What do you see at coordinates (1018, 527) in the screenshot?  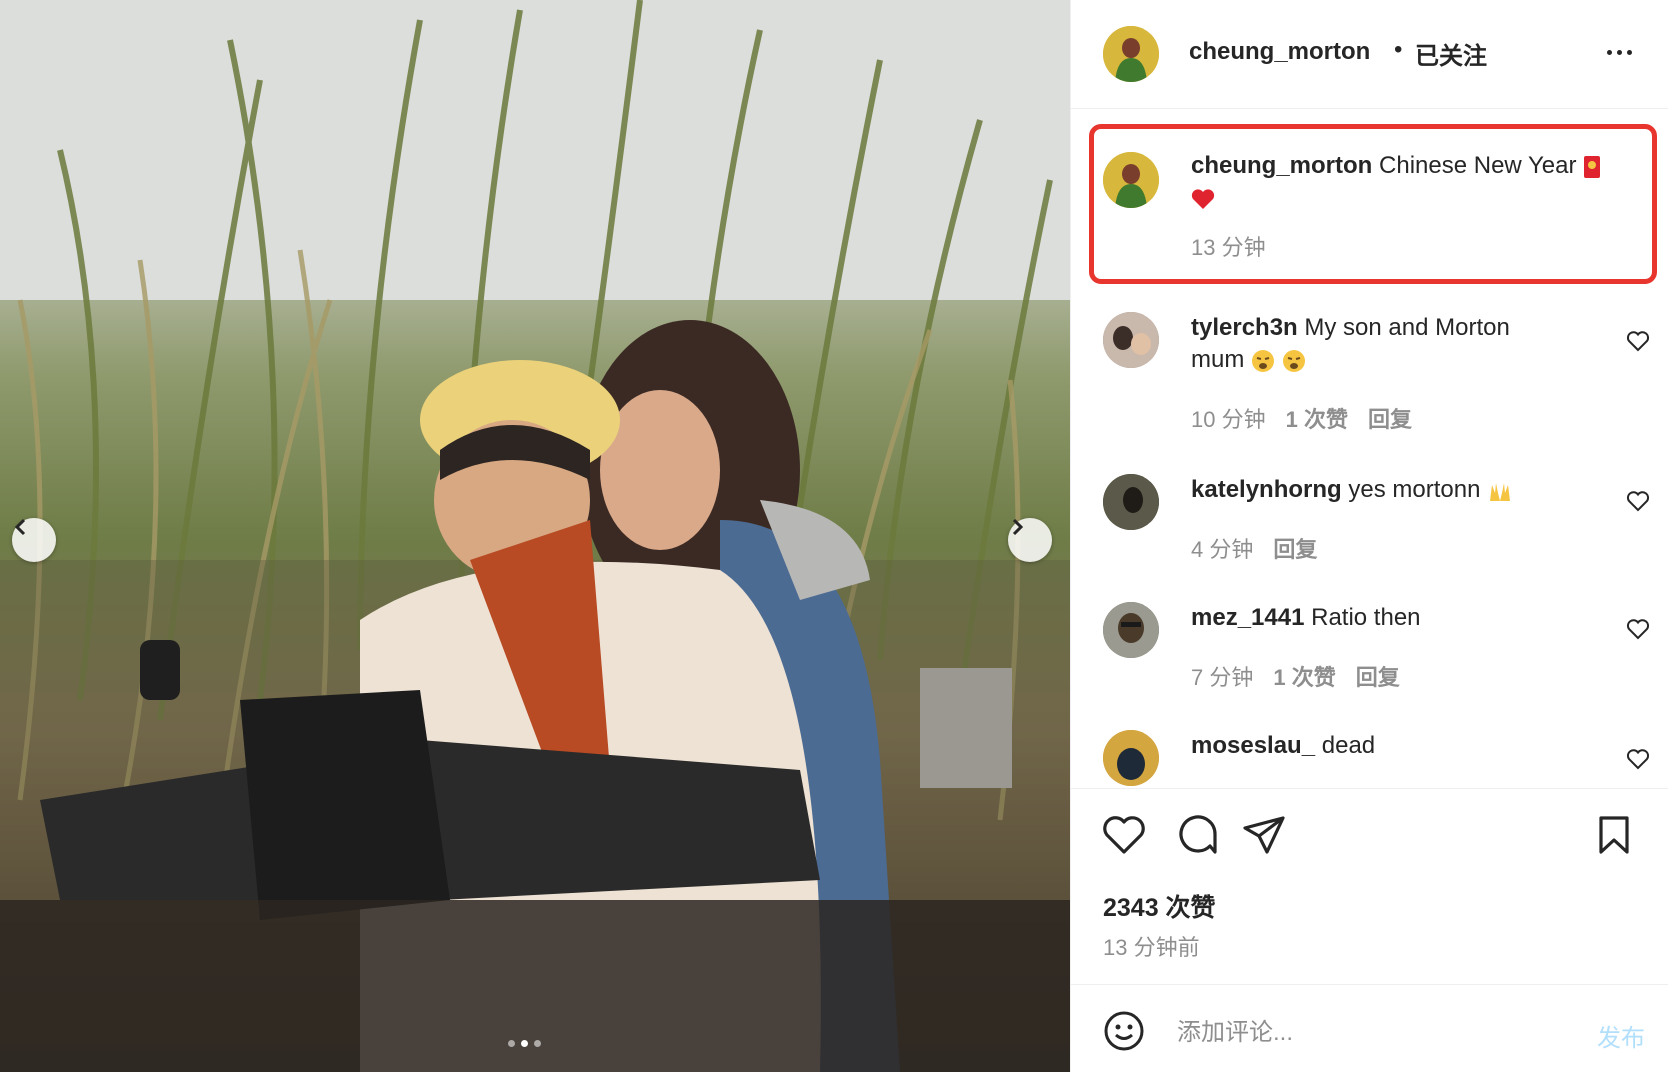 I see `chevron-right-icon` at bounding box center [1018, 527].